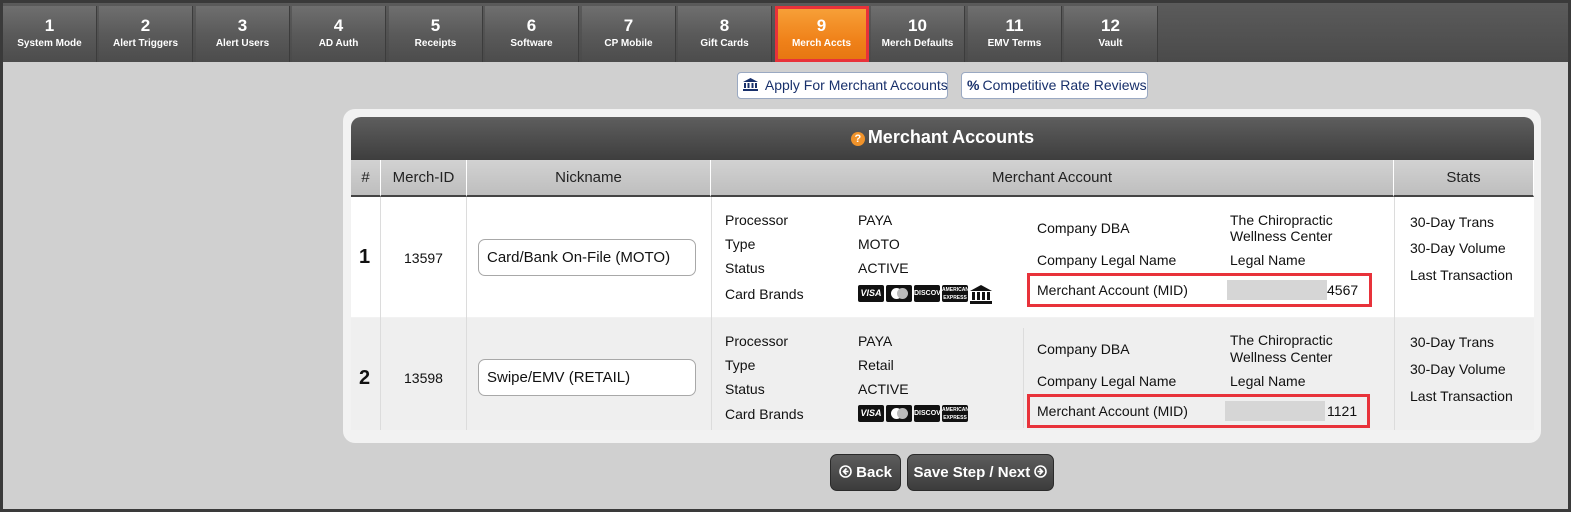 The image size is (1571, 512). I want to click on back-label: Back, so click(874, 472).